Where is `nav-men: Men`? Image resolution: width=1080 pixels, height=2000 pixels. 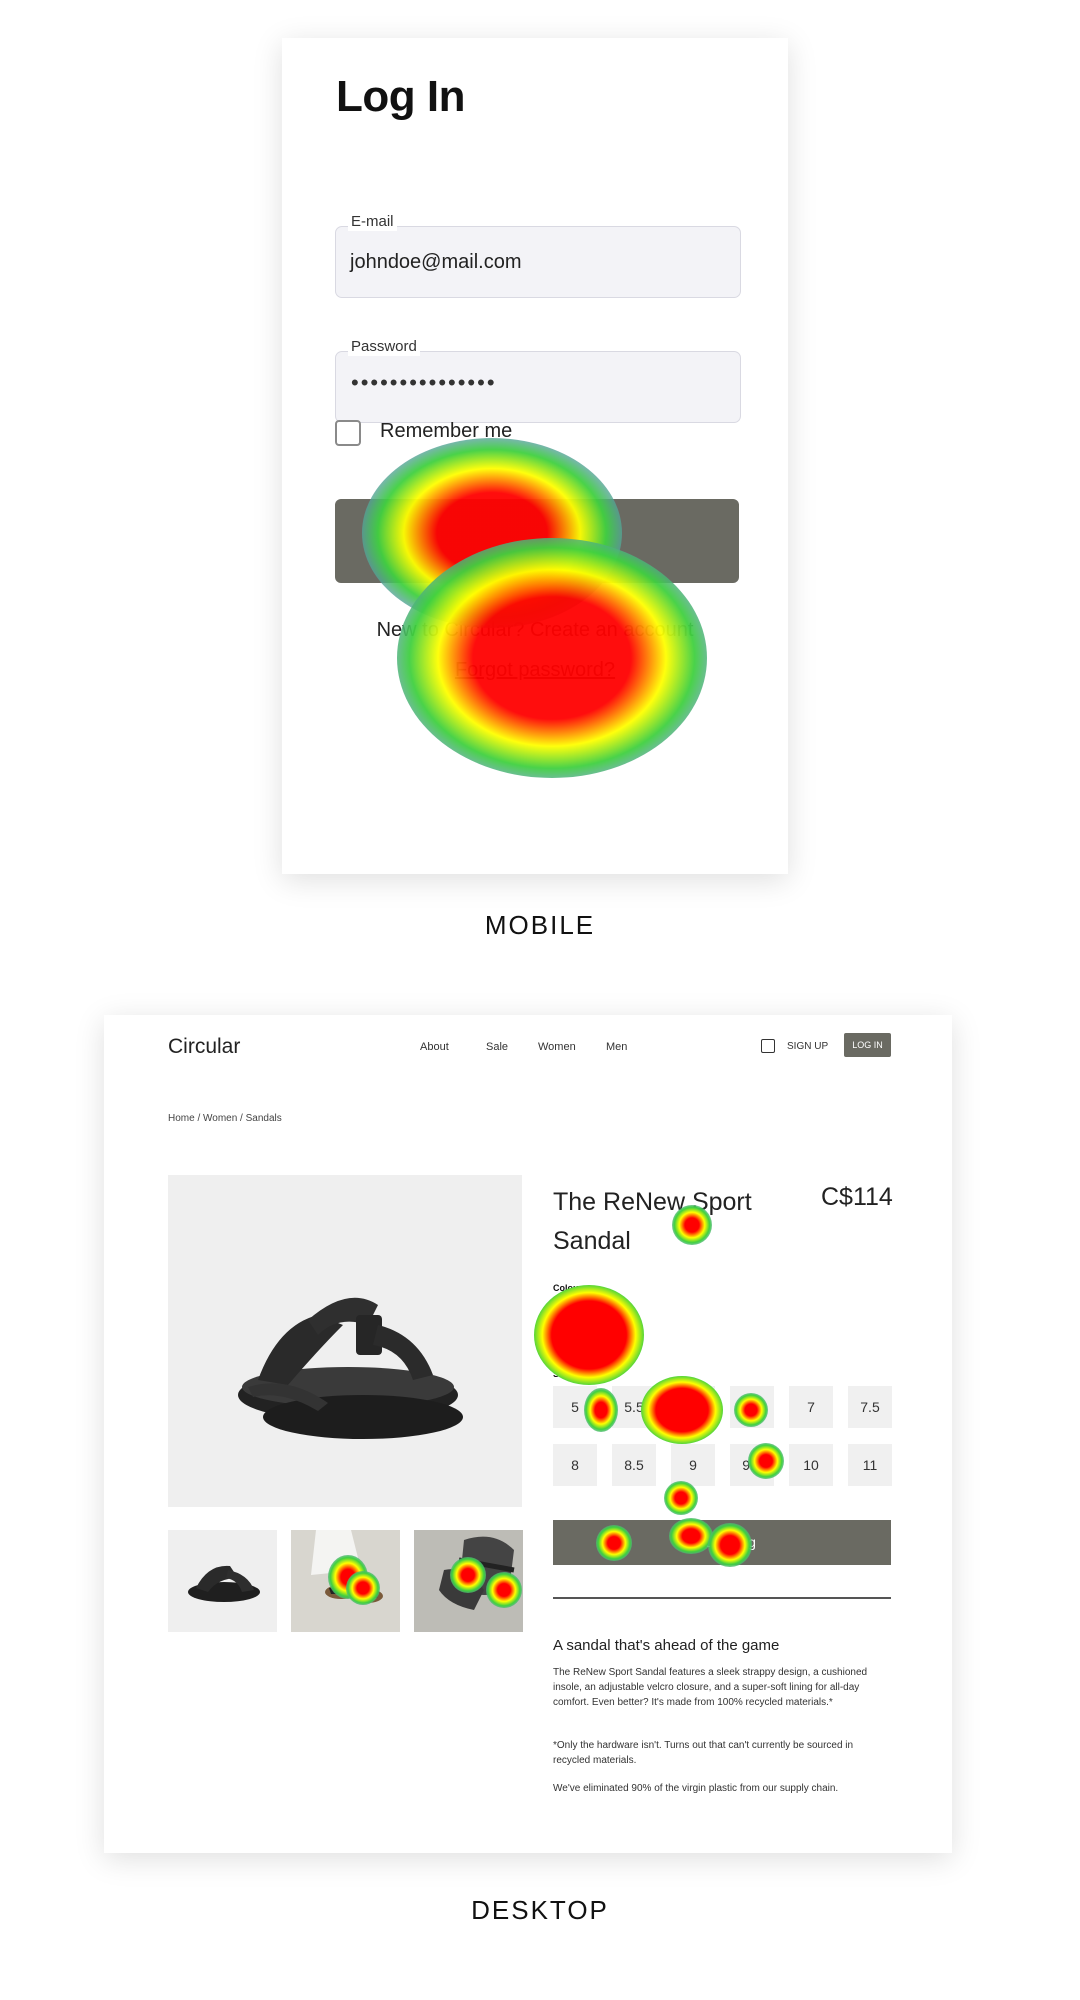 nav-men: Men is located at coordinates (616, 1047).